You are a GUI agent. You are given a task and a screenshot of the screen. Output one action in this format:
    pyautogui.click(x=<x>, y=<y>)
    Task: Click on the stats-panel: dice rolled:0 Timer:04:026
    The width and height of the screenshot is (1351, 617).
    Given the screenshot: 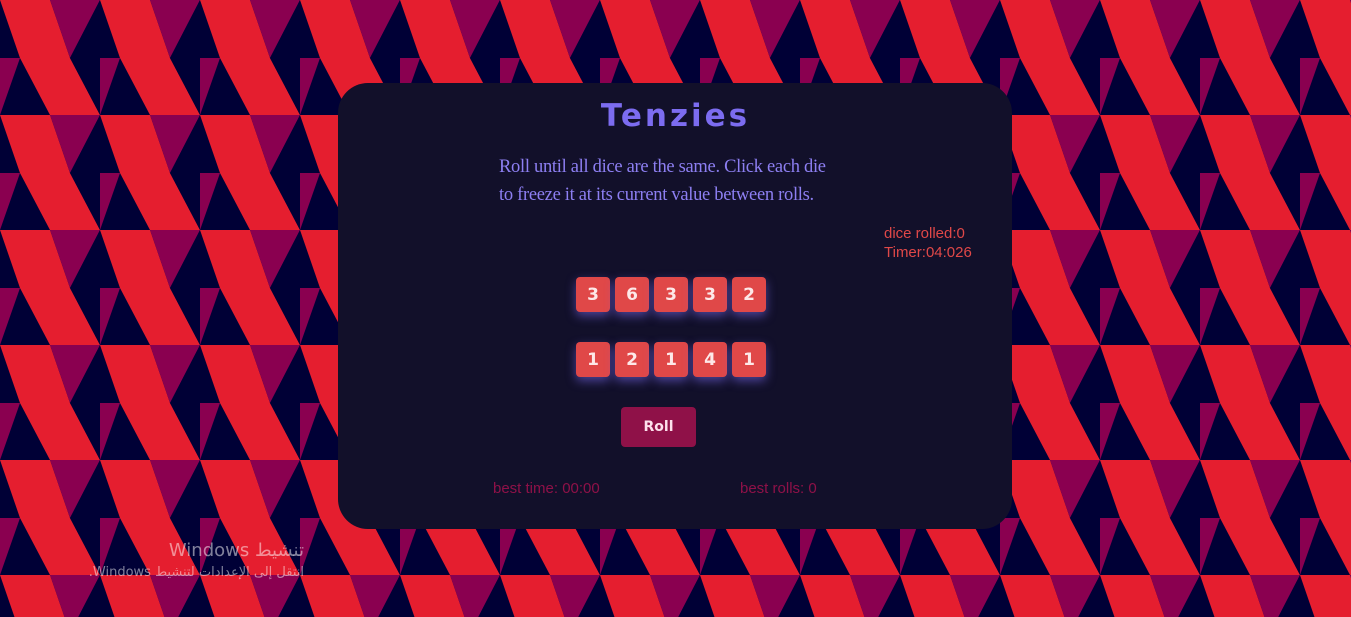 What is the action you would take?
    pyautogui.click(x=928, y=243)
    